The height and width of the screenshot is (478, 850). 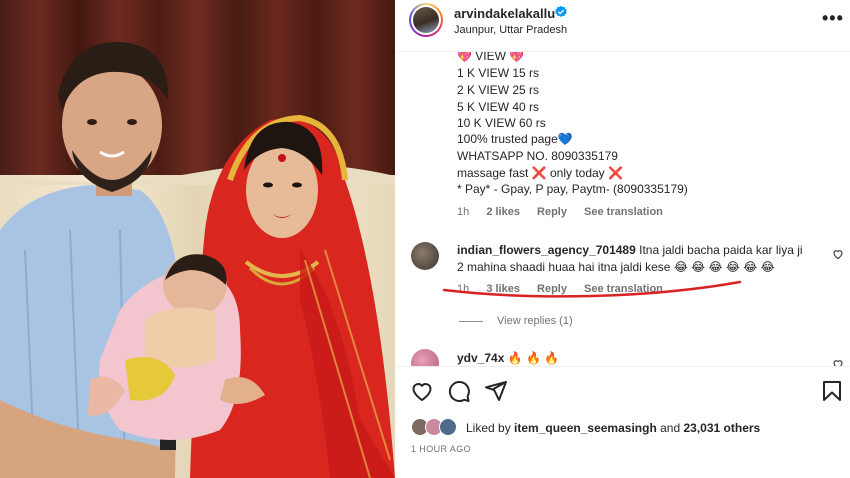 What do you see at coordinates (504, 13) in the screenshot?
I see `author-username: arvindakelakallu` at bounding box center [504, 13].